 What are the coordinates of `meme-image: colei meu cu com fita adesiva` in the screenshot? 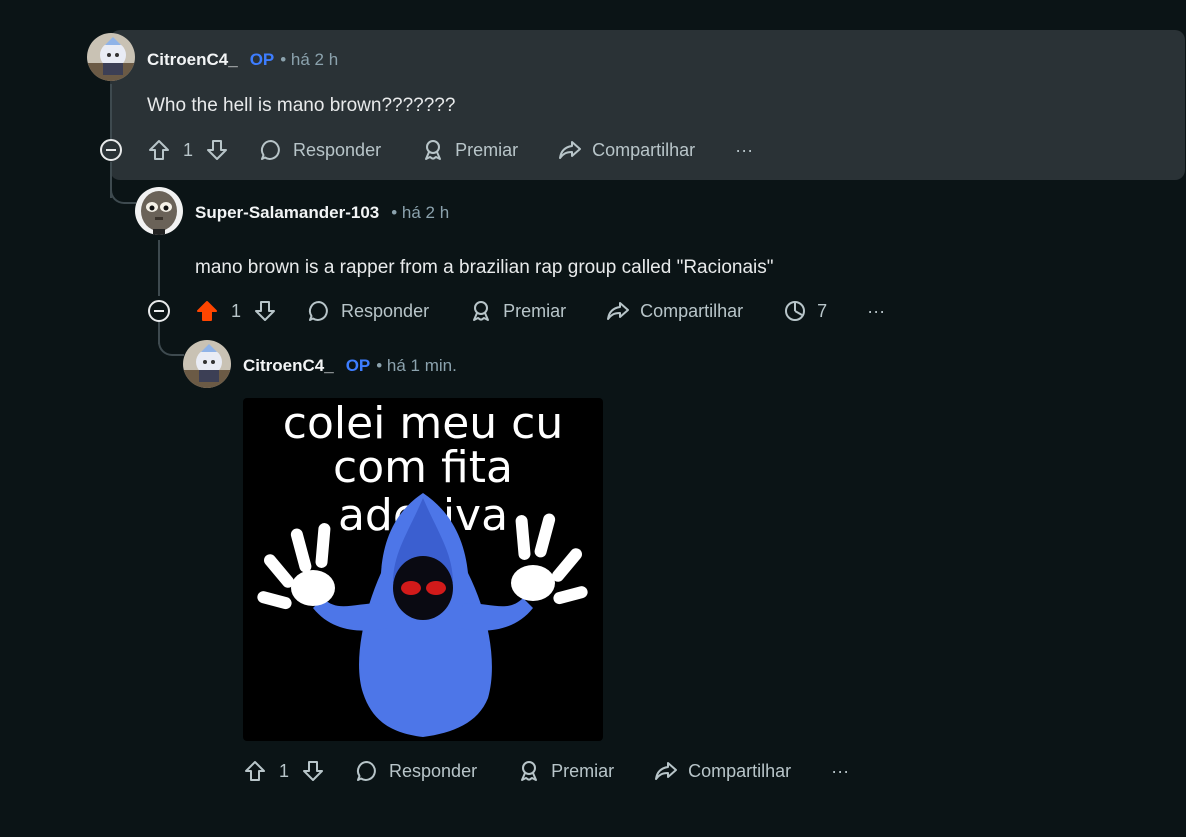 It's located at (423, 569).